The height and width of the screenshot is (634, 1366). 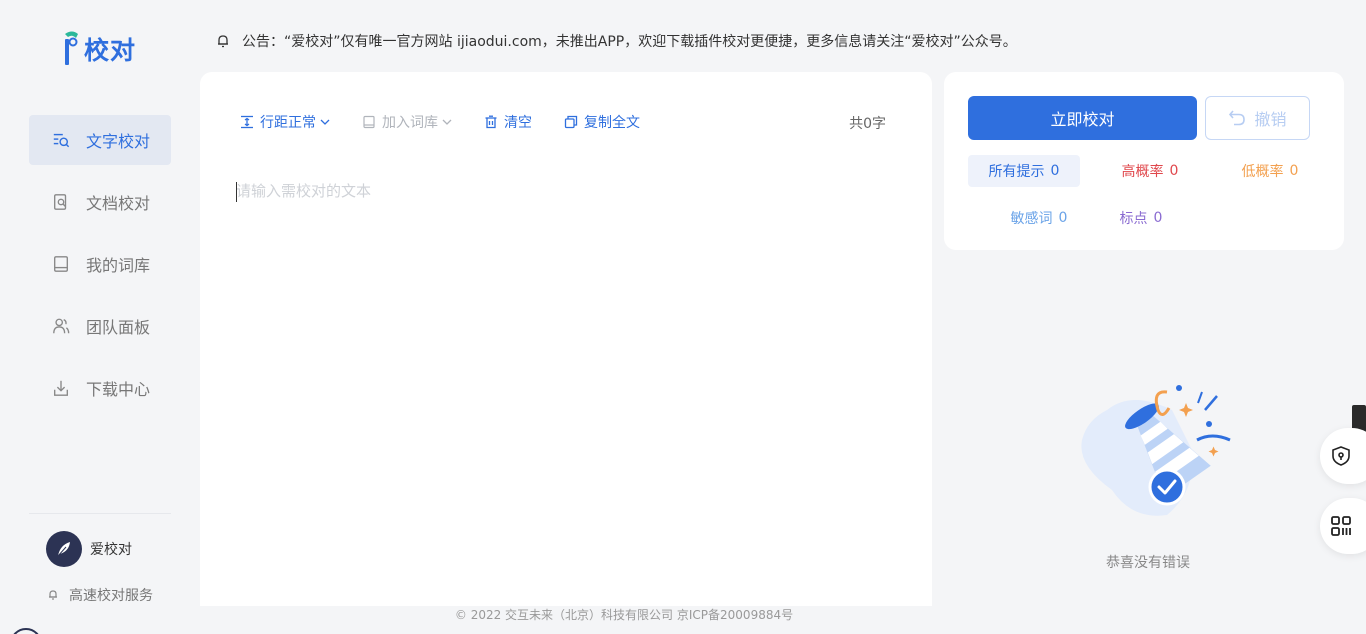 I want to click on sidebar-item-label: 文档校对, so click(x=118, y=203).